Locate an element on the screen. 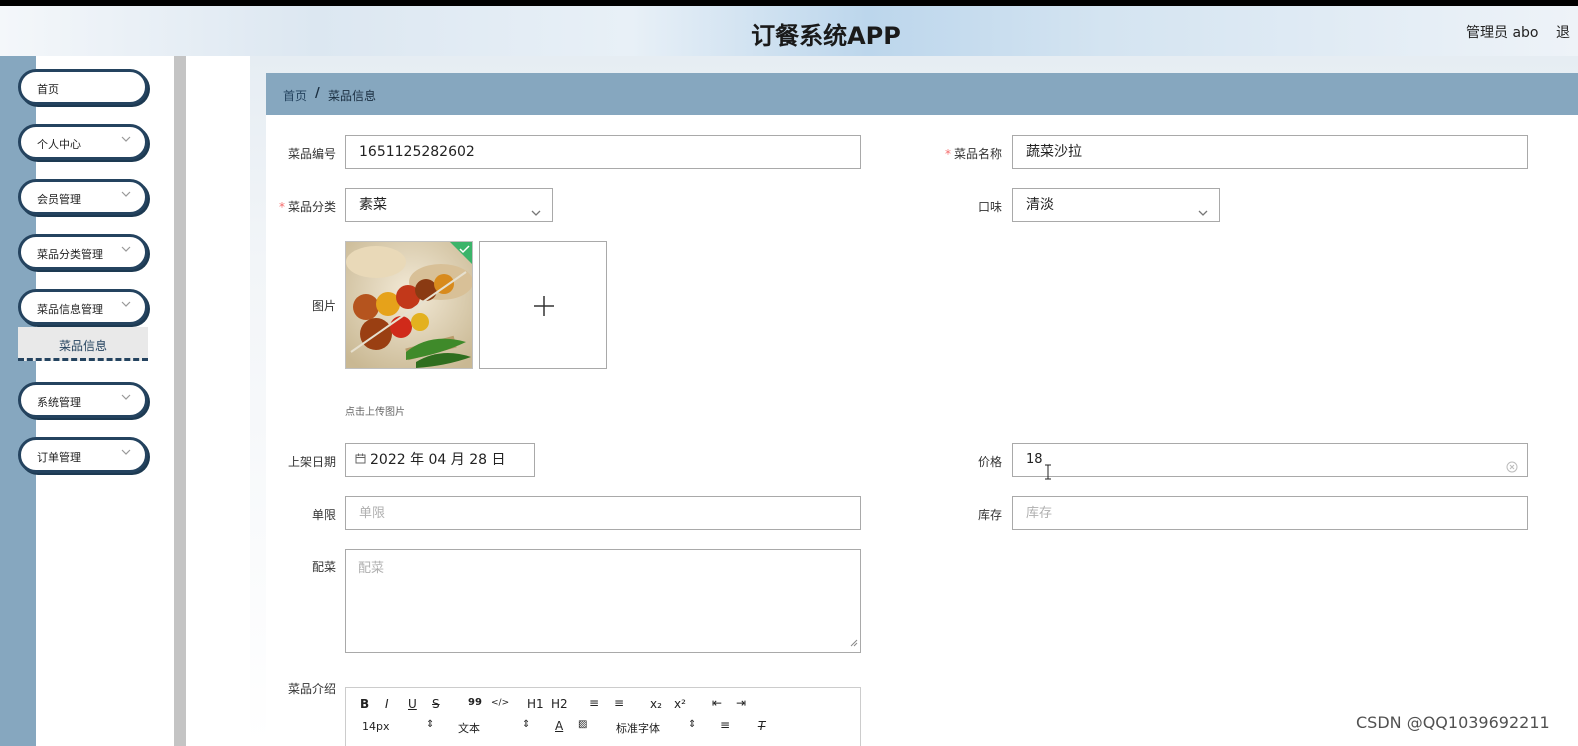  category-select: 素菜 is located at coordinates (449, 205).